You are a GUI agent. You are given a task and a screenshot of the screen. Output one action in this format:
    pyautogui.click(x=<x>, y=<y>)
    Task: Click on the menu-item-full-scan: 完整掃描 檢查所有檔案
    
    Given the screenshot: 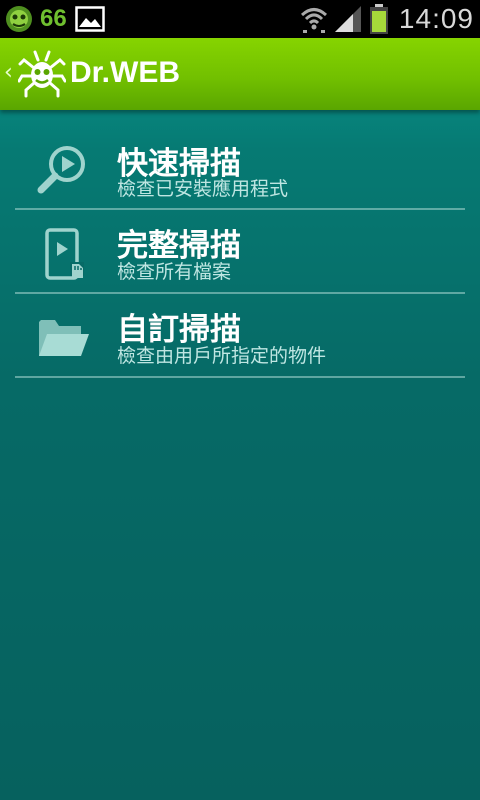 What is the action you would take?
    pyautogui.click(x=240, y=252)
    